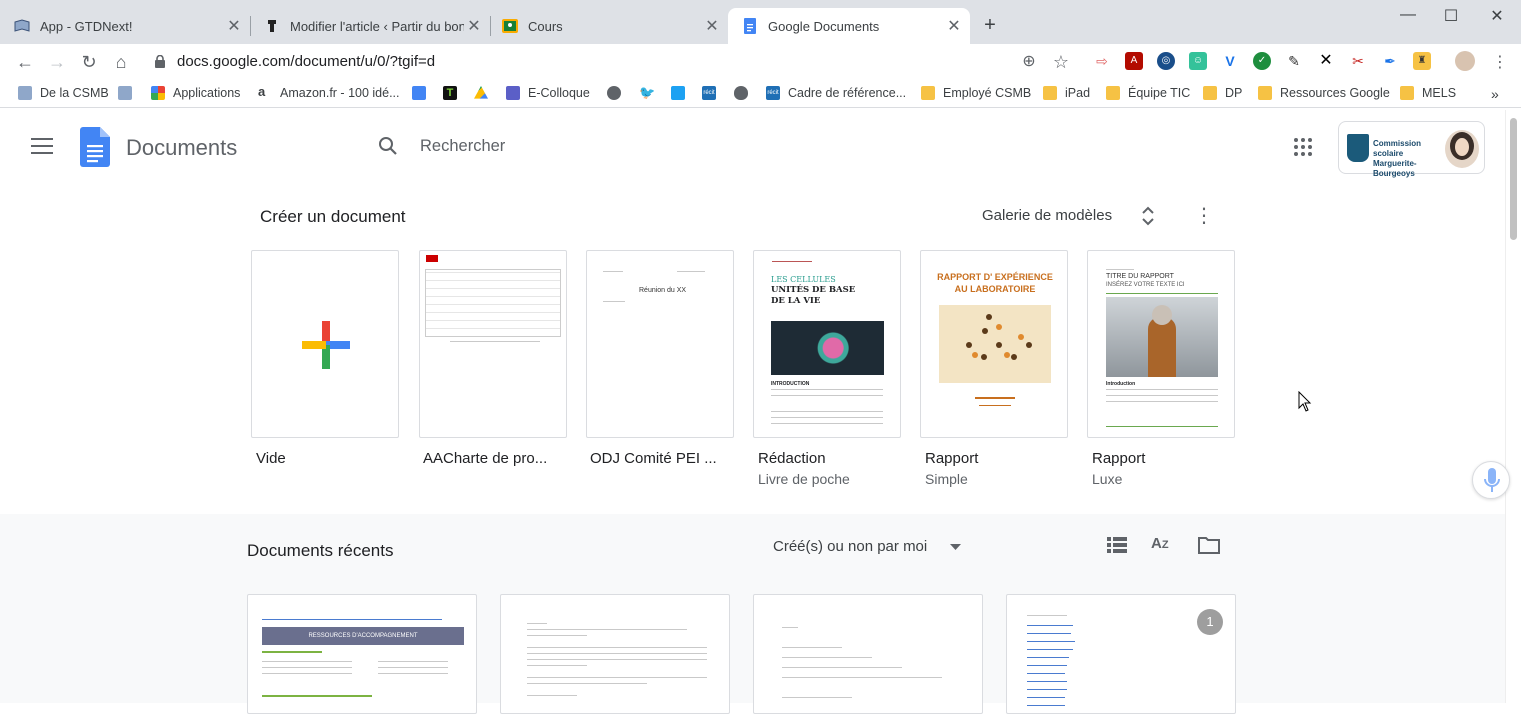  Describe the element at coordinates (1411, 149) in the screenshot. I see `account-switcher: Commission scolaire Marguerite-Bourgeoys` at that location.